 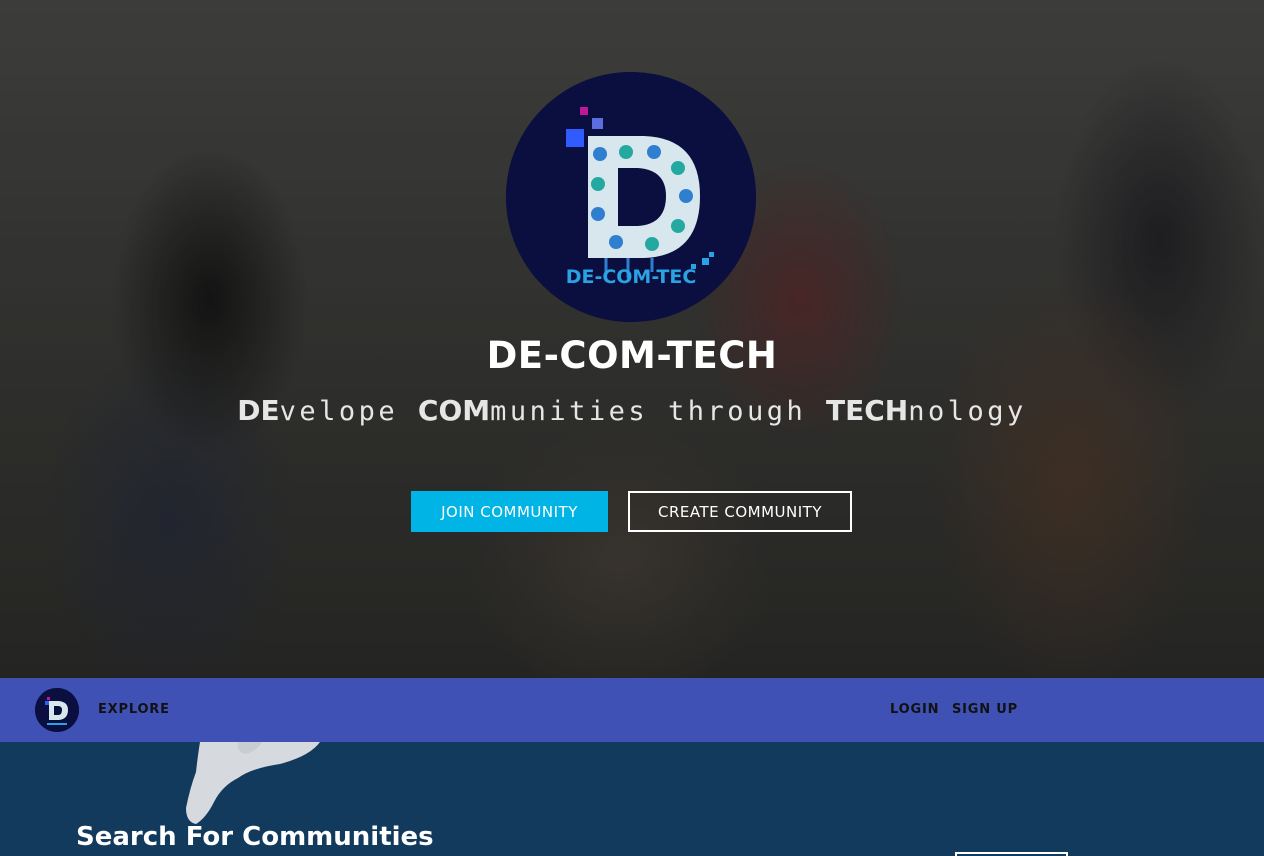 What do you see at coordinates (632, 799) in the screenshot?
I see `search-section: Search For Communities` at bounding box center [632, 799].